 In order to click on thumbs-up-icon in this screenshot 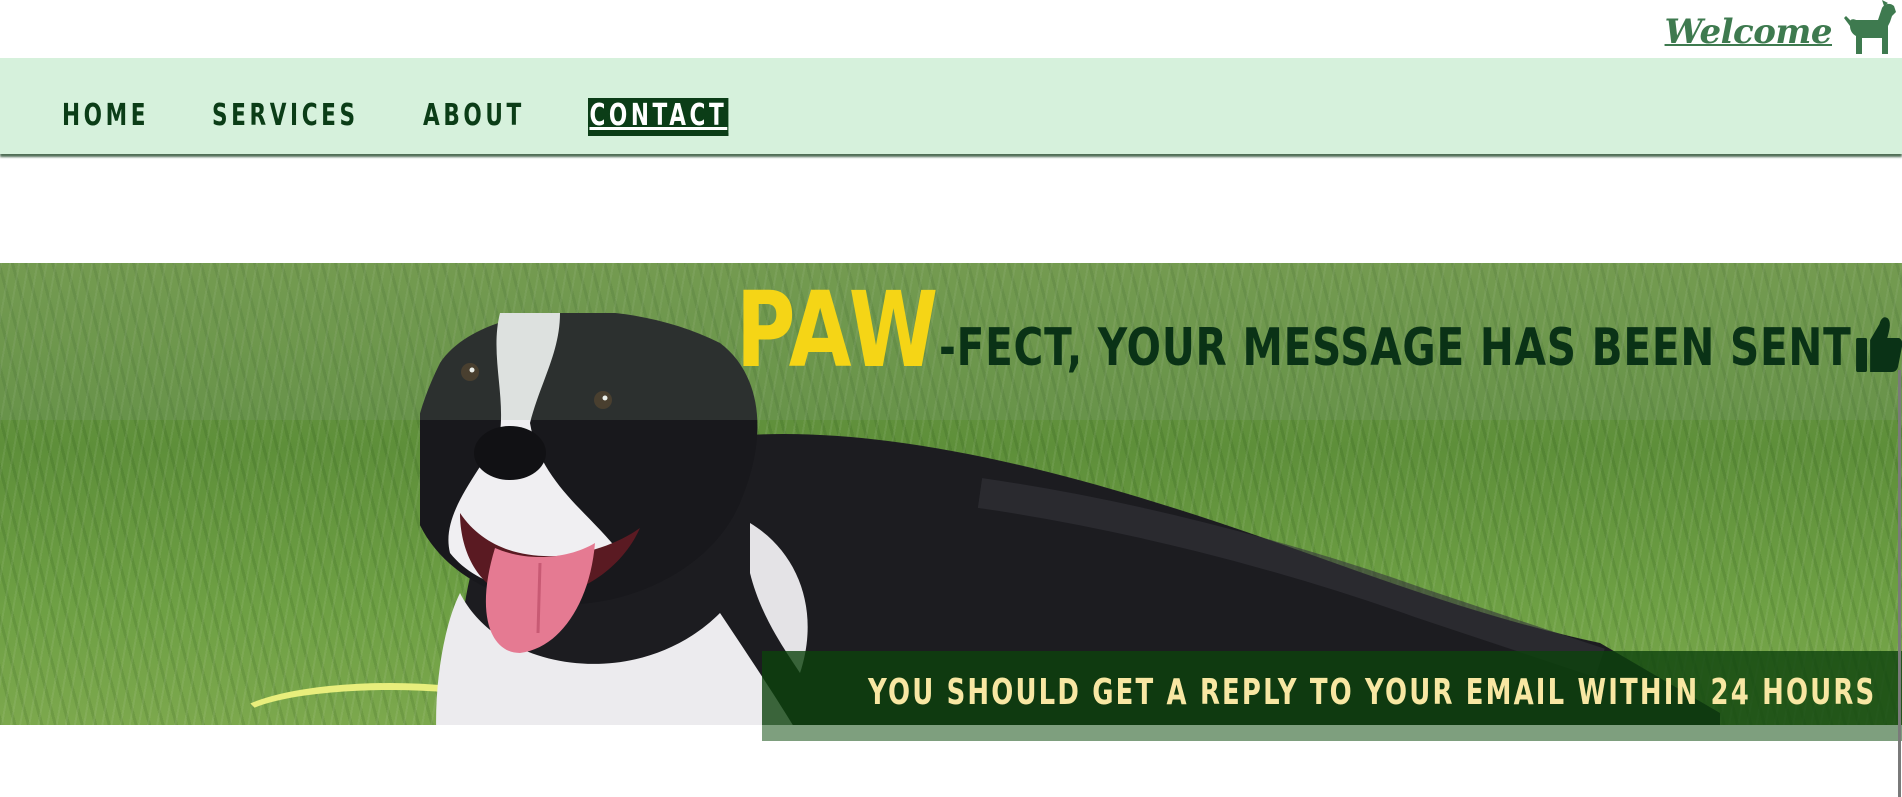, I will do `click(1879, 344)`.